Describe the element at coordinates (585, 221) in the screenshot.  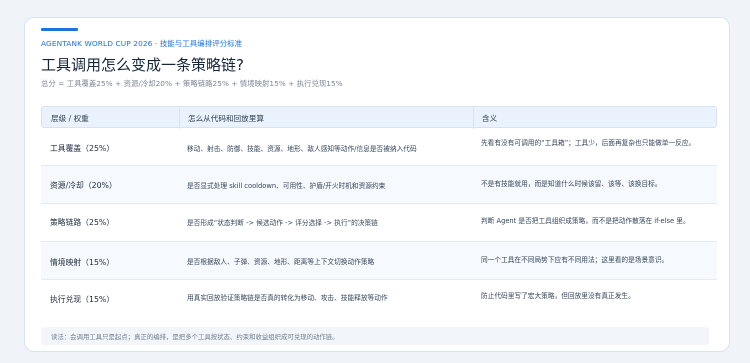
I see `cell-meaning: 判断 Agent 是否把工具组织成策略，而不是把动作散落在 if-else 里。` at that location.